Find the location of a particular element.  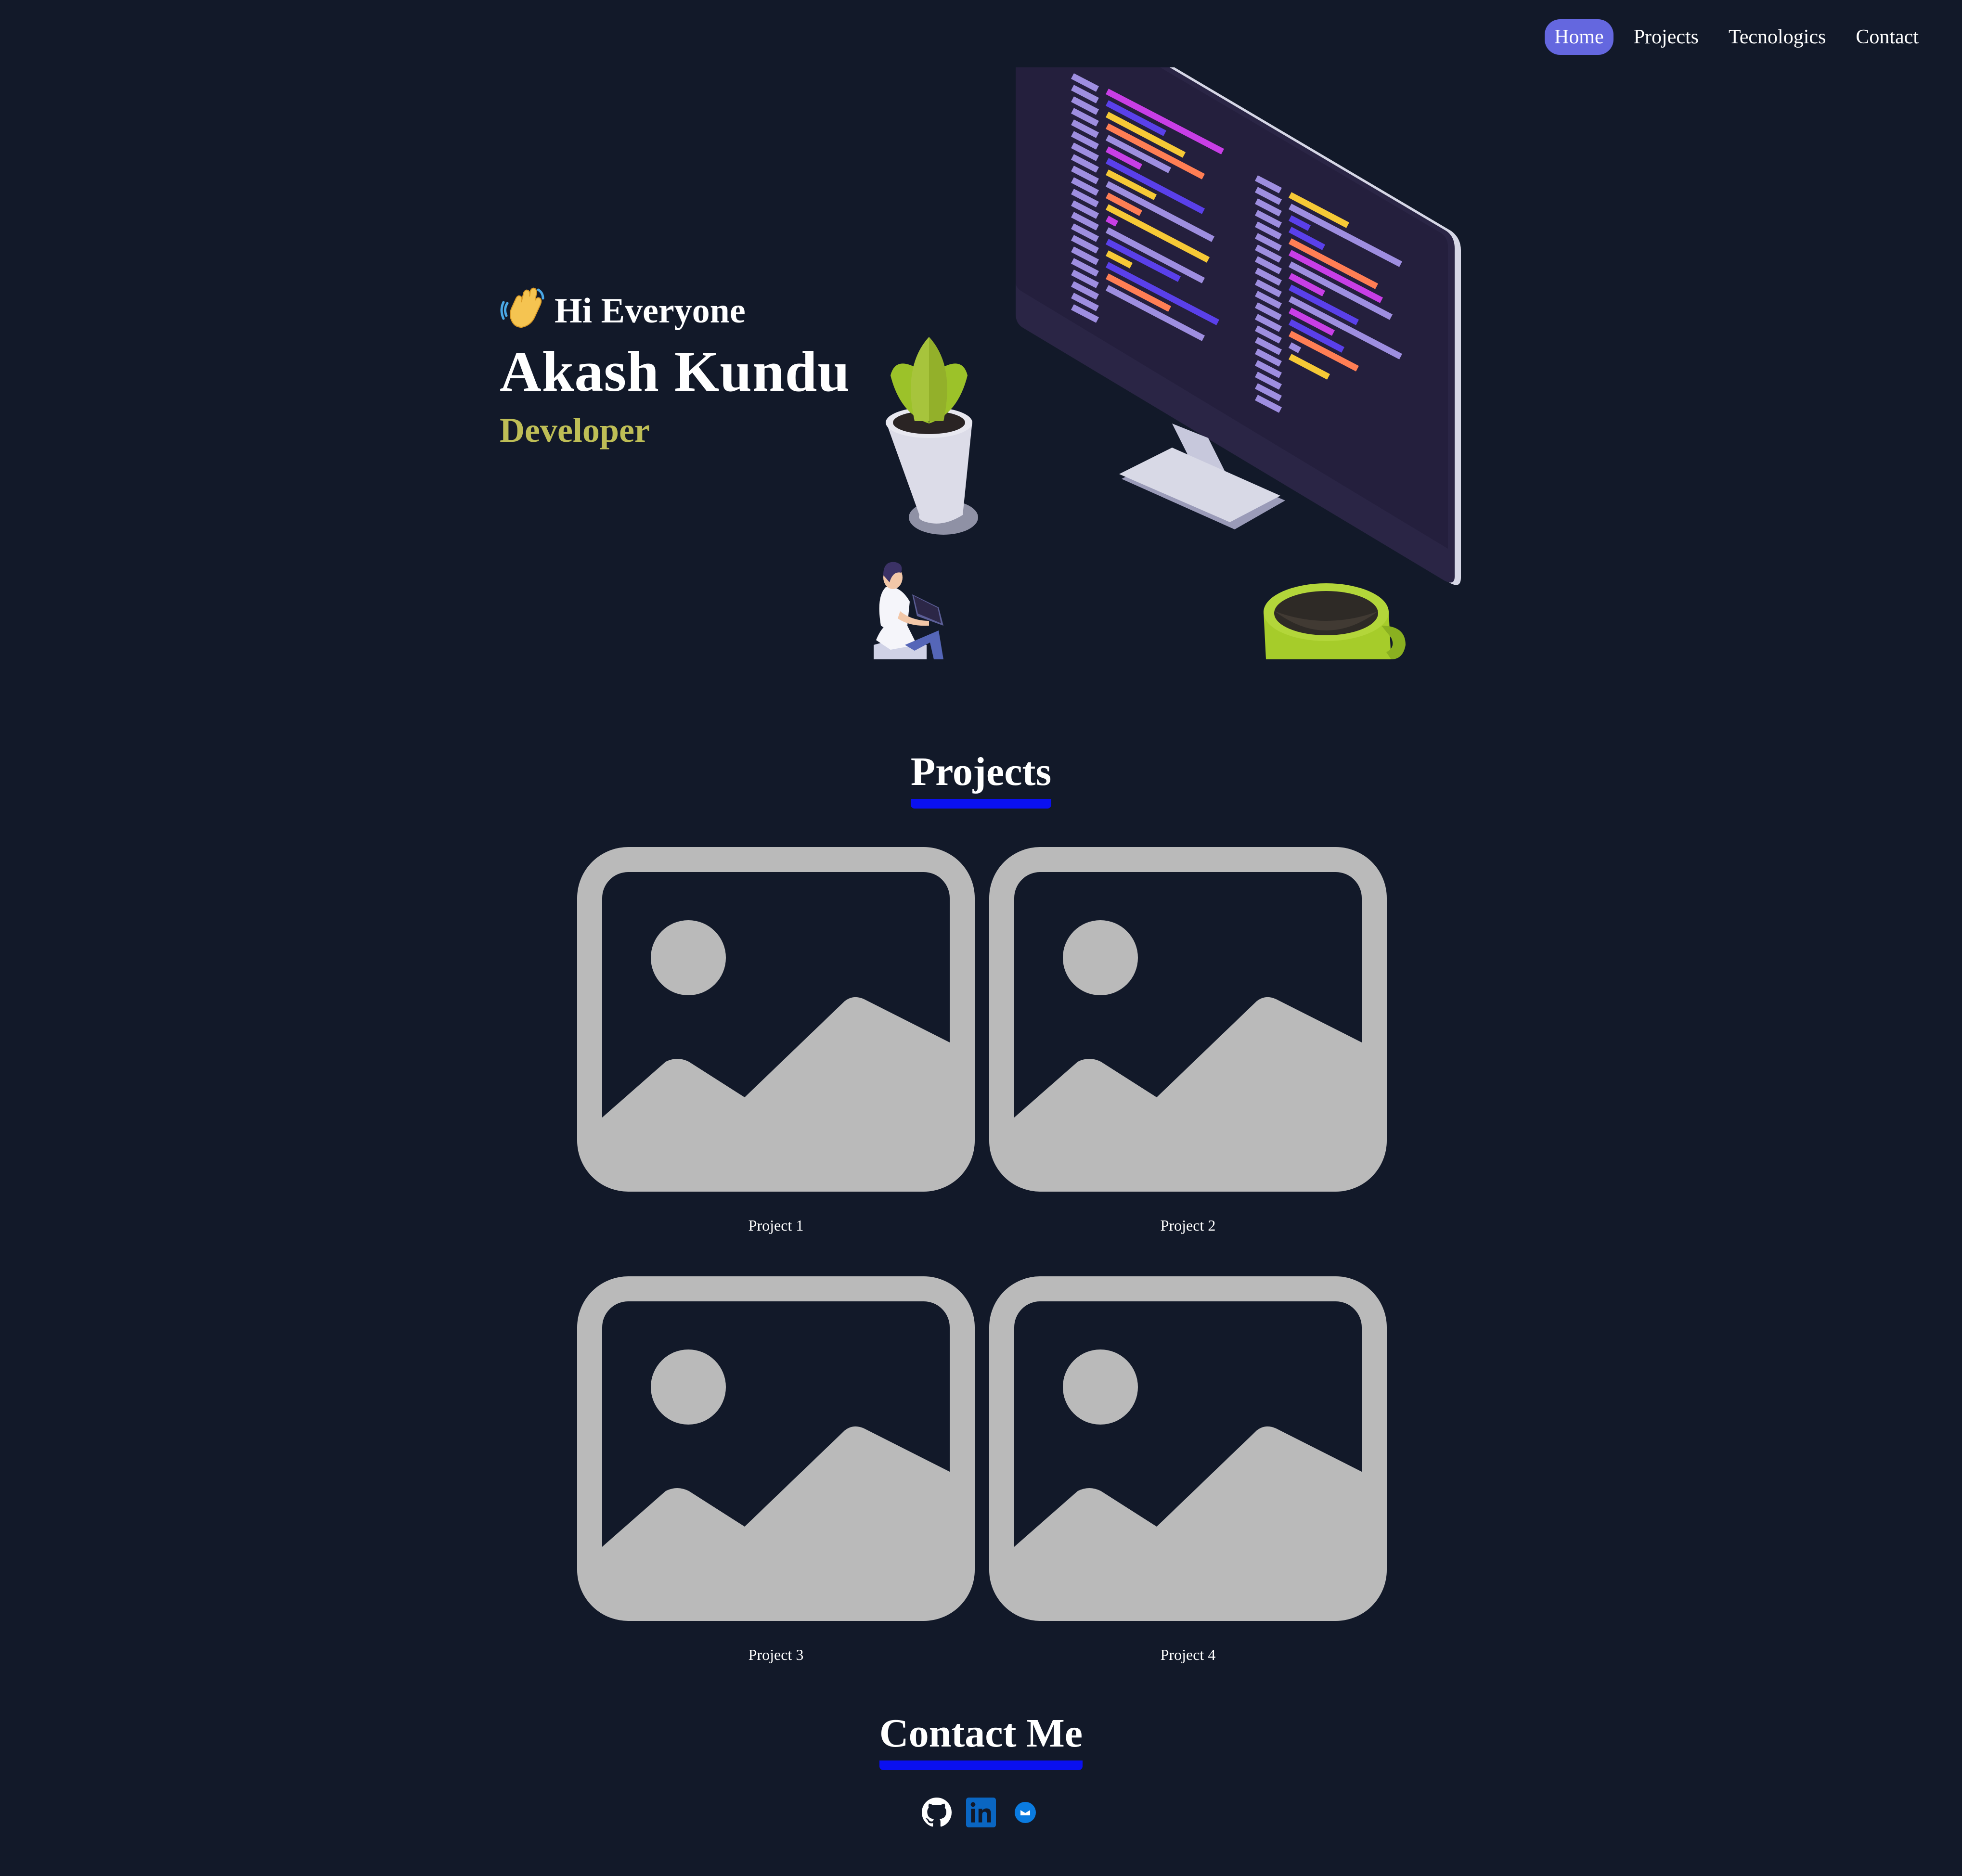

project-card: Project 1 is located at coordinates (776, 1040).